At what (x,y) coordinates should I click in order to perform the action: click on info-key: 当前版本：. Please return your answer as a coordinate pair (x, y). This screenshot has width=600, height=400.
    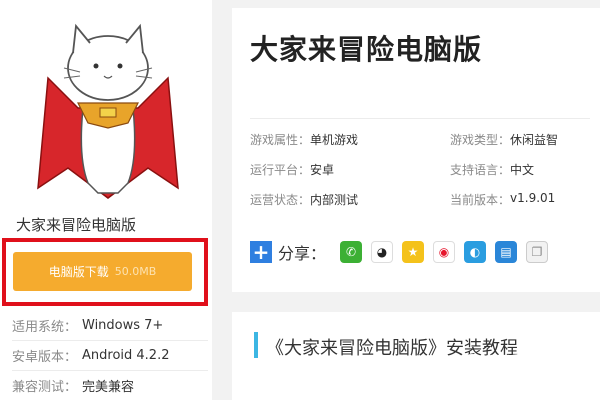
    Looking at the image, I should click on (480, 199).